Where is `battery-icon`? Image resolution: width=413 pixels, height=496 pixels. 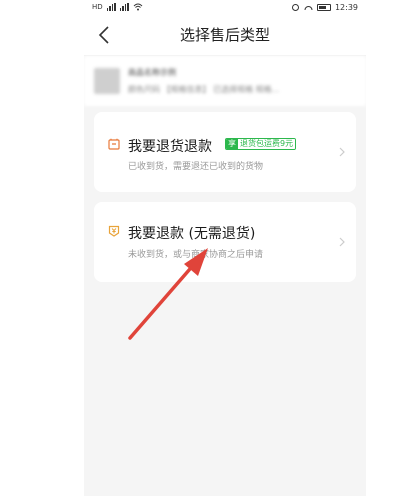 battery-icon is located at coordinates (323, 7).